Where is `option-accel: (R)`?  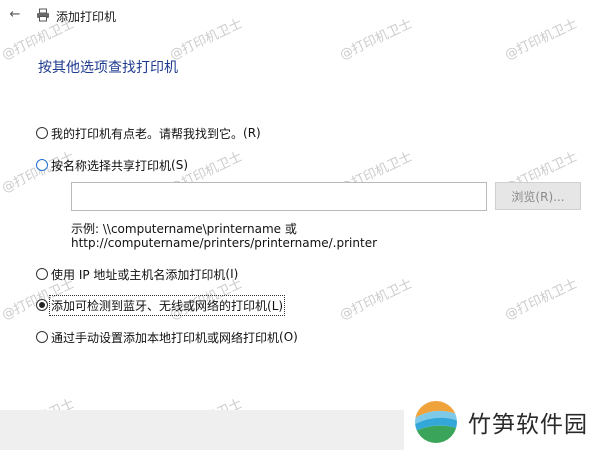 option-accel: (R) is located at coordinates (252, 133).